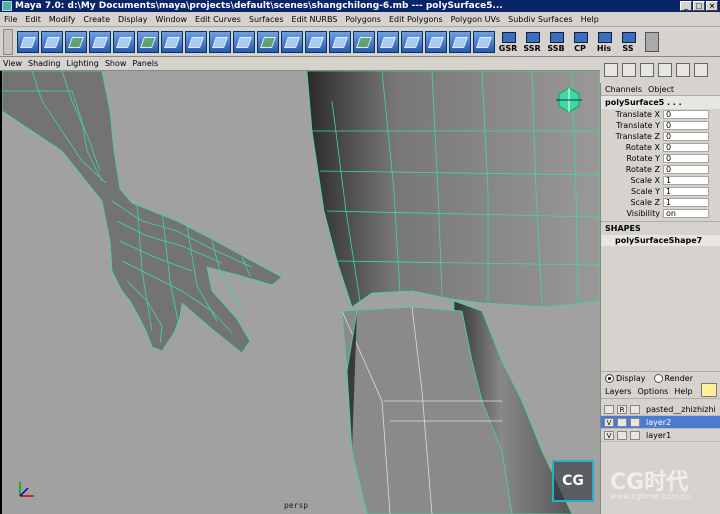 This screenshot has height=514, width=720. Describe the element at coordinates (660, 435) in the screenshot. I see `layer-row-layer1: V layer1` at that location.